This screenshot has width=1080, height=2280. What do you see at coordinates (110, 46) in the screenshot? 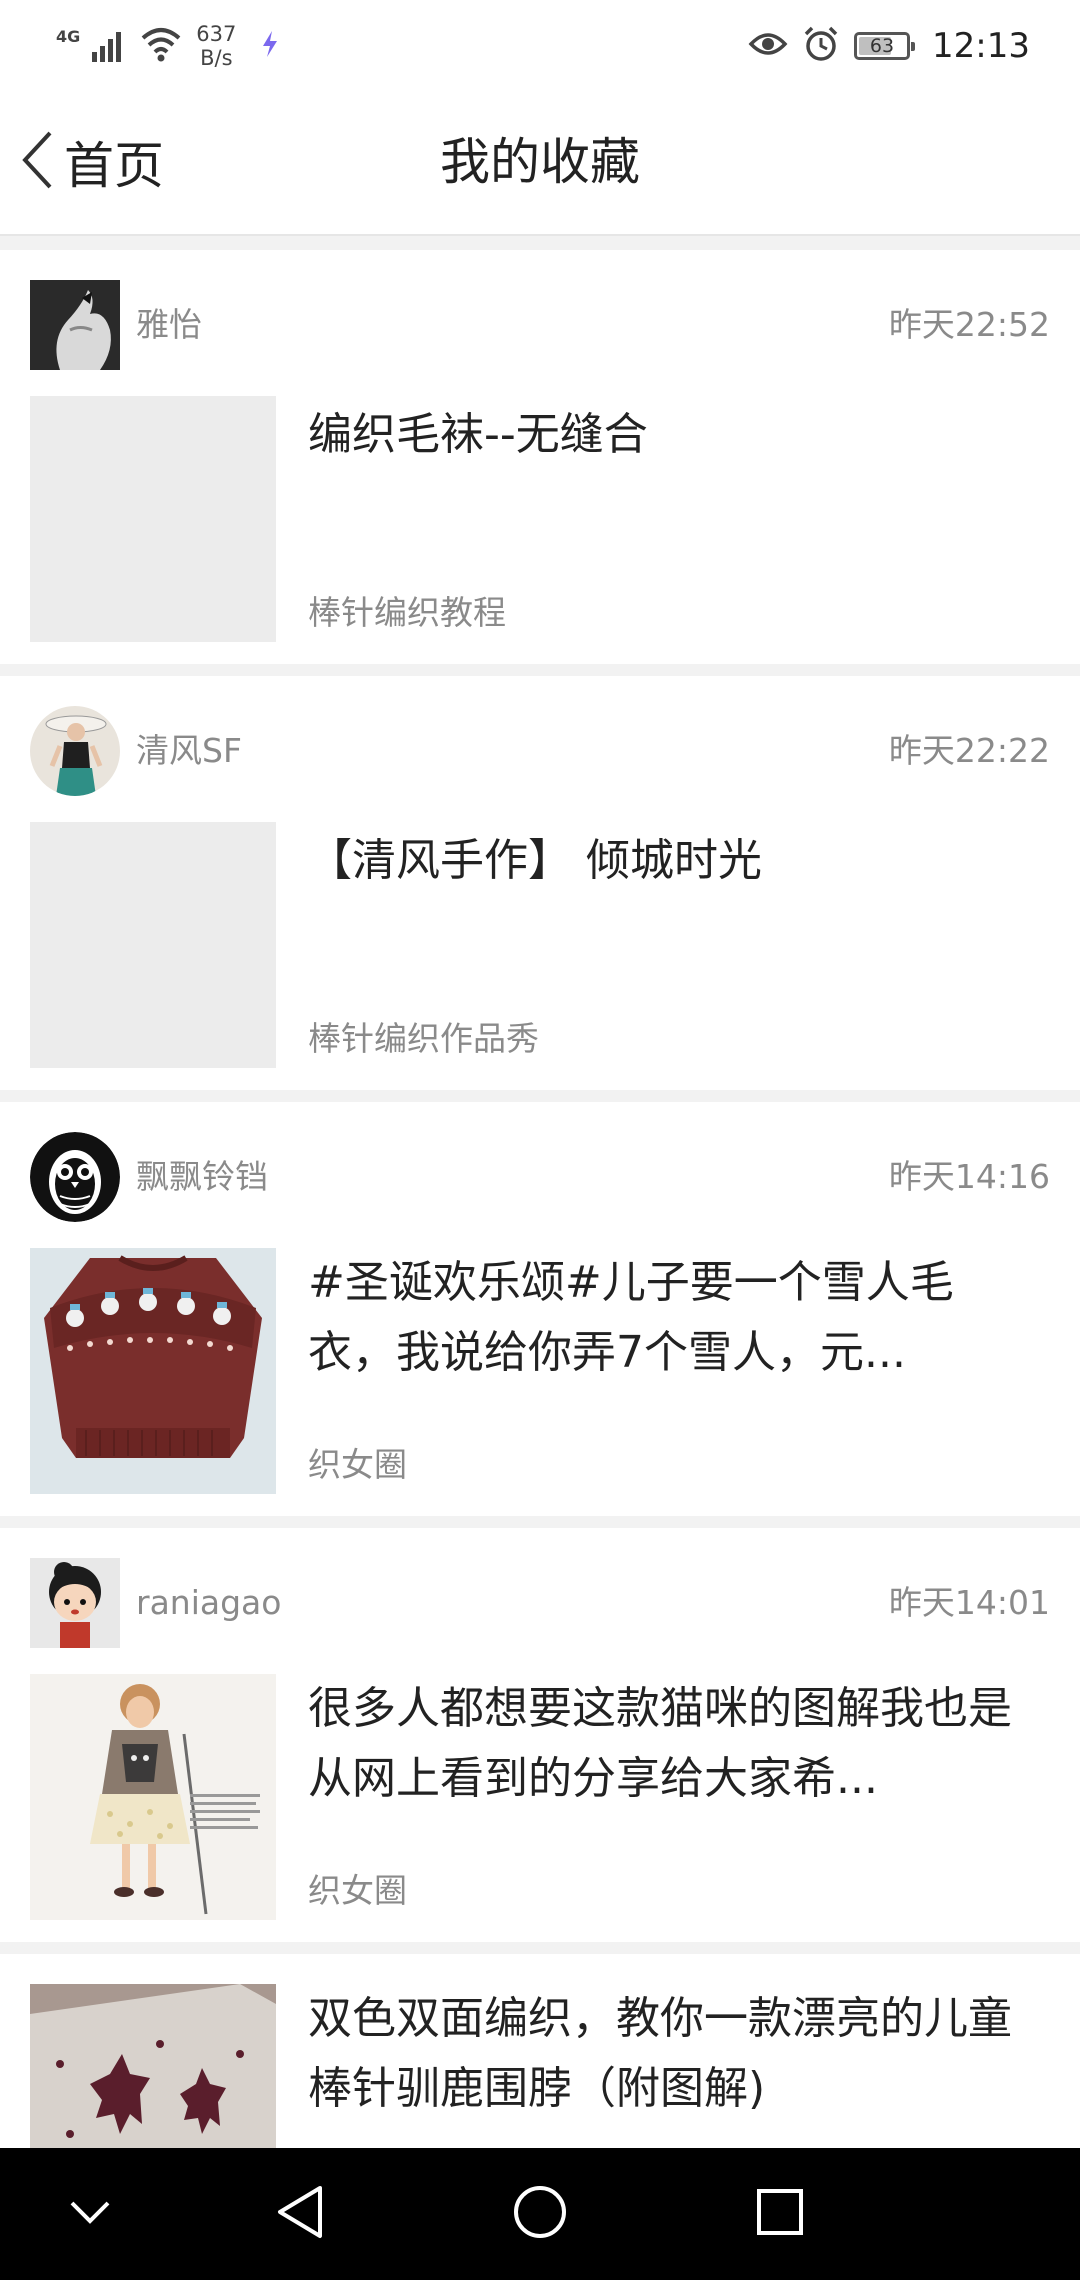
I see `signal-icon` at bounding box center [110, 46].